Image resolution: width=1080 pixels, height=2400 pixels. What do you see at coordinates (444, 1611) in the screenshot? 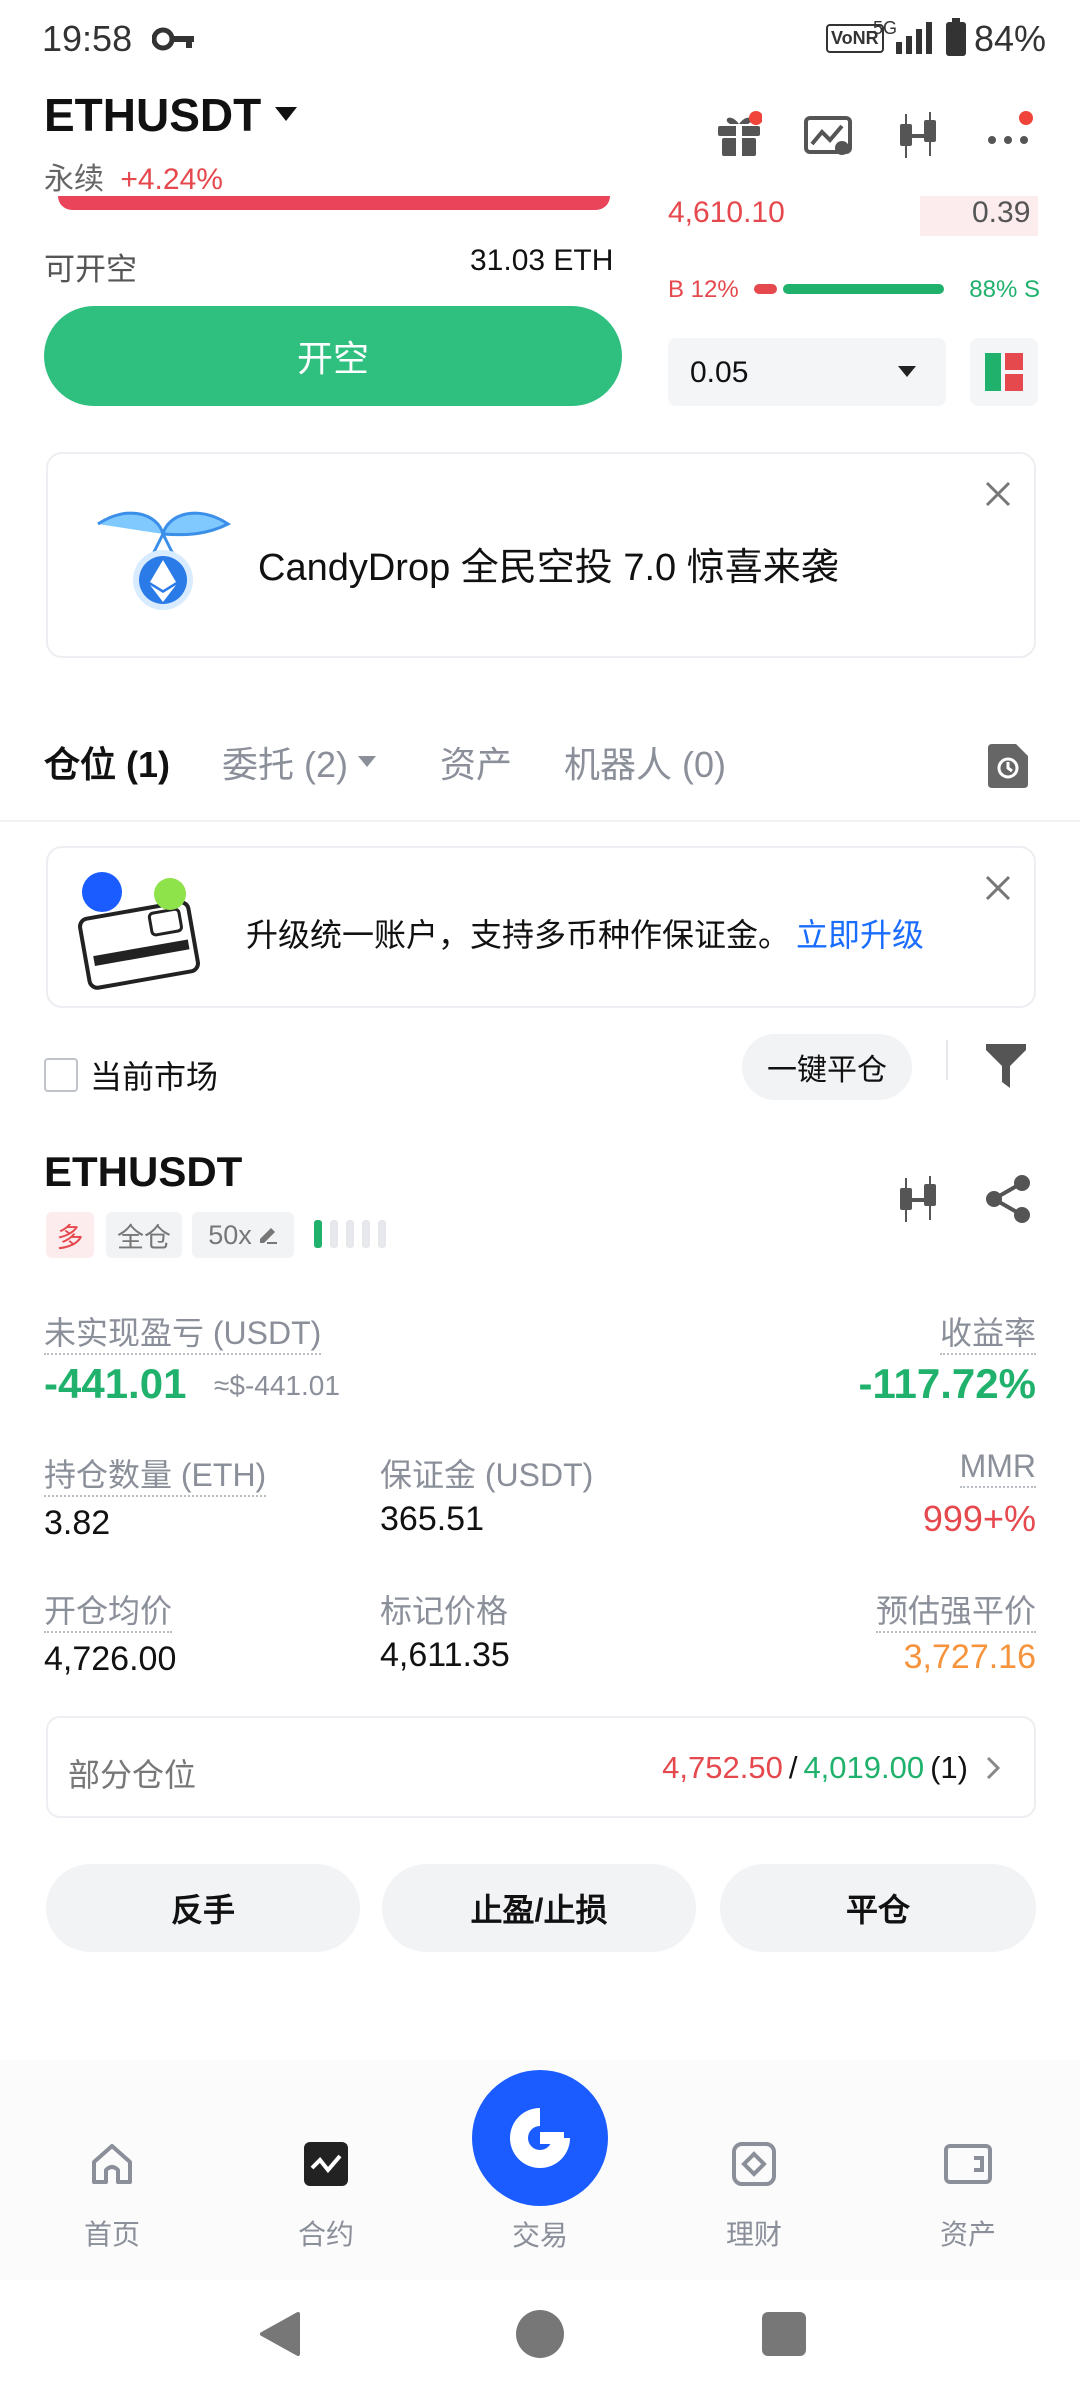
I see `mark-label: 标记价格` at bounding box center [444, 1611].